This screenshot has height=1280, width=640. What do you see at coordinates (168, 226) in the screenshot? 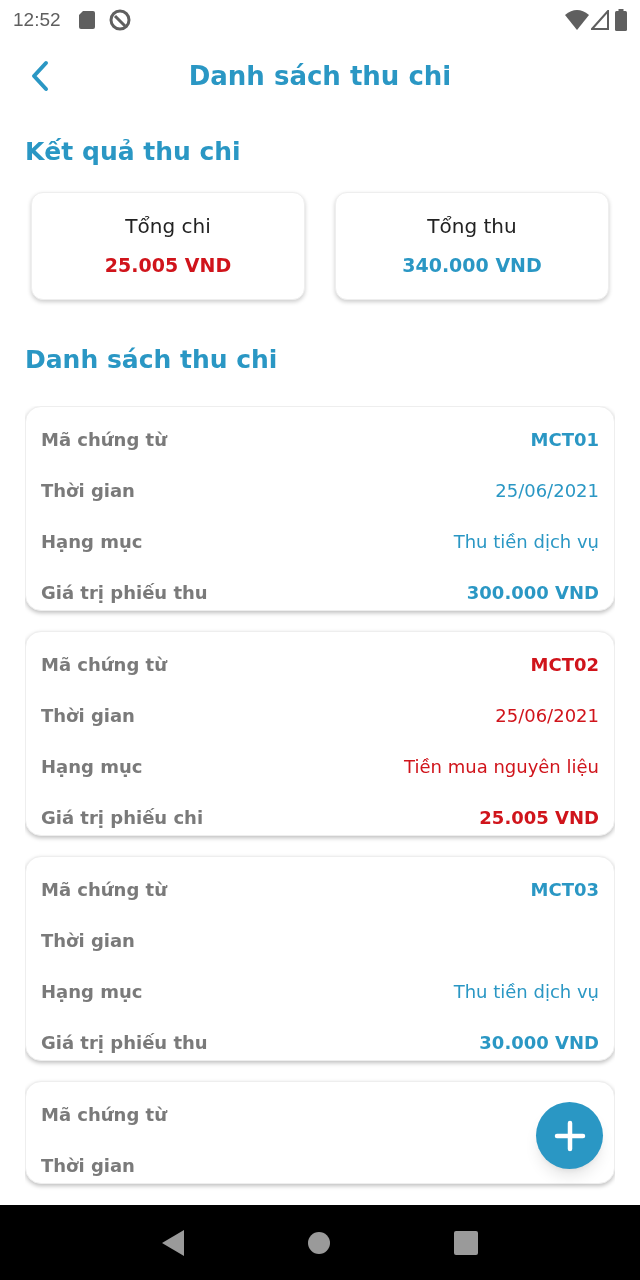
I see `summary-label: Tổng chi` at bounding box center [168, 226].